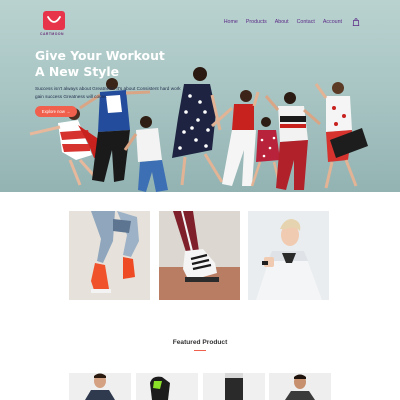 This screenshot has width=400, height=400. I want to click on nav-contact: Contact, so click(306, 22).